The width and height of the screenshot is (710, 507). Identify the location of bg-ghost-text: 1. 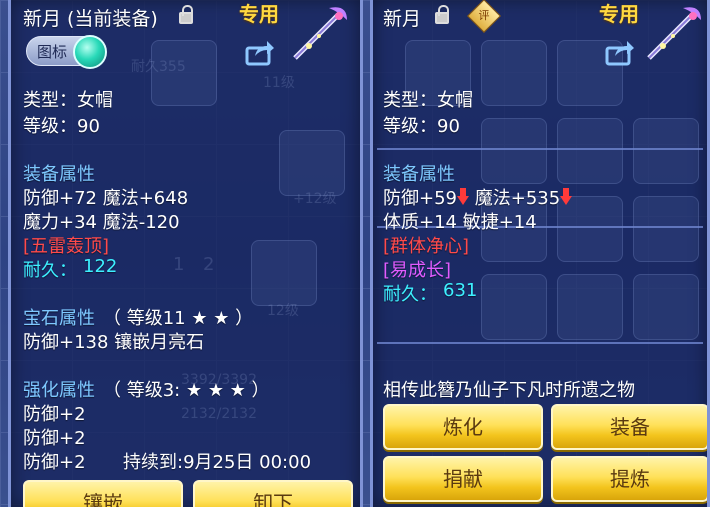
(179, 264).